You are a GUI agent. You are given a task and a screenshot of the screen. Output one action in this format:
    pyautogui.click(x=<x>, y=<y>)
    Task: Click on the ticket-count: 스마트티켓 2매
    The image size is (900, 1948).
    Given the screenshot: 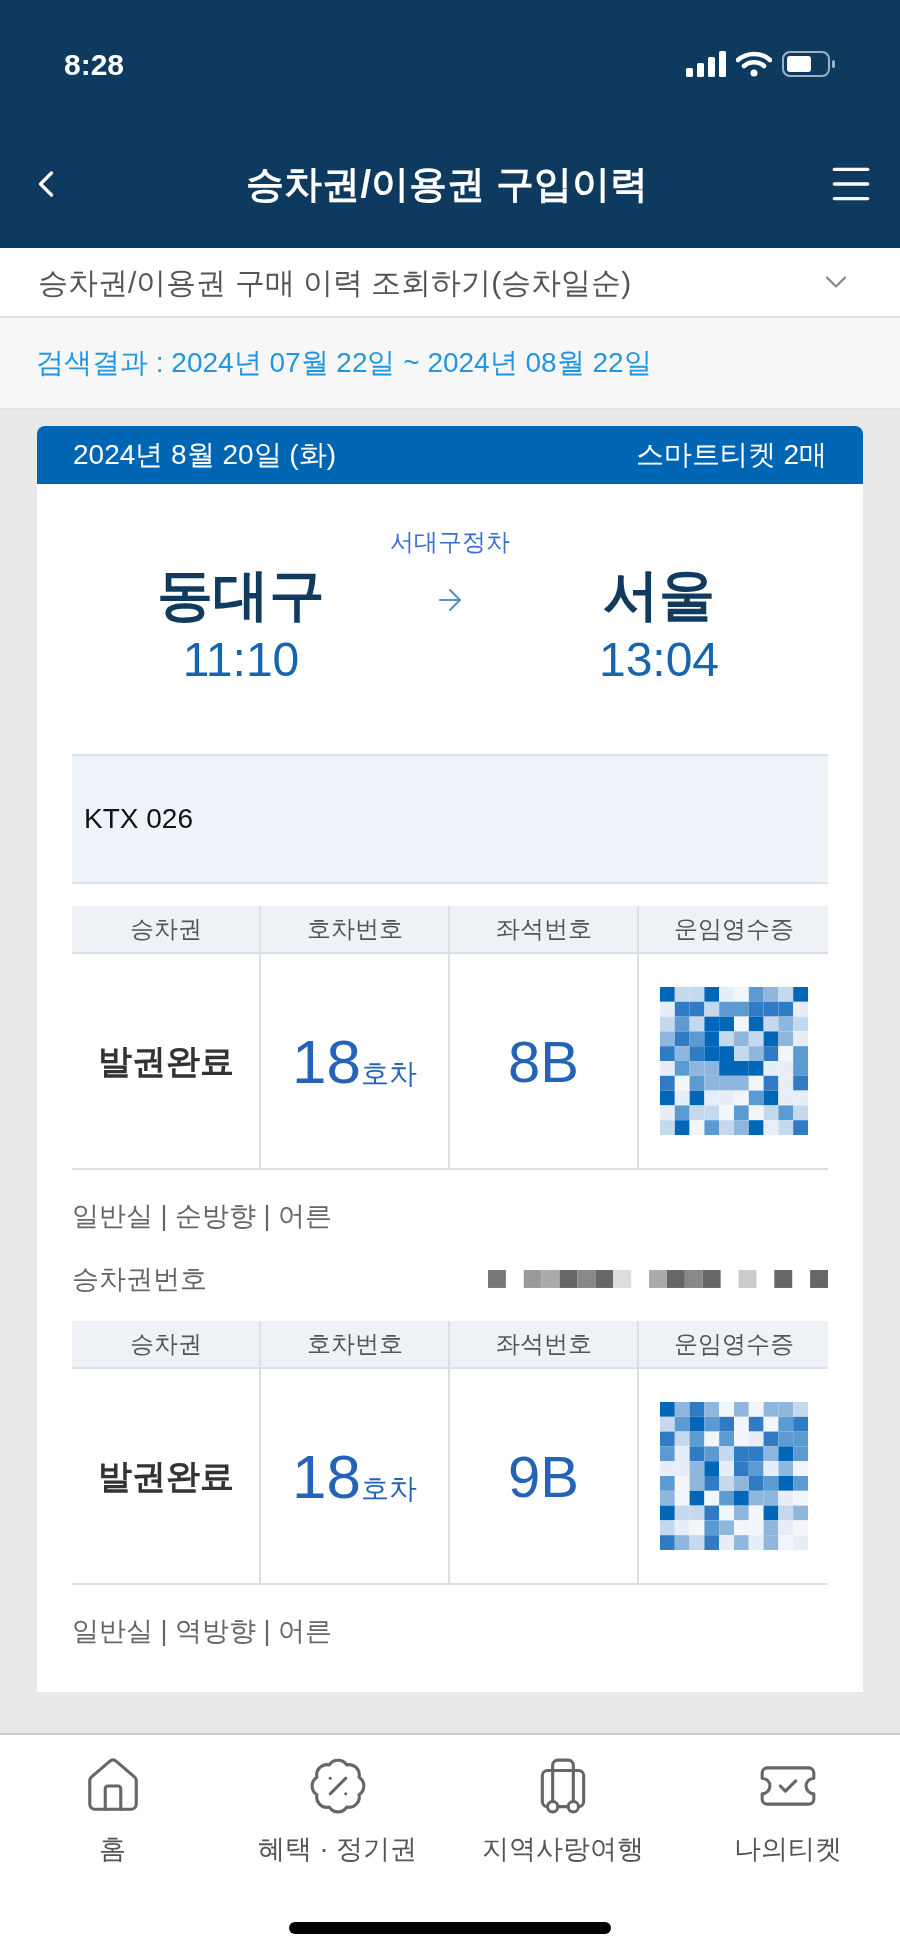 What is the action you would take?
    pyautogui.click(x=731, y=455)
    